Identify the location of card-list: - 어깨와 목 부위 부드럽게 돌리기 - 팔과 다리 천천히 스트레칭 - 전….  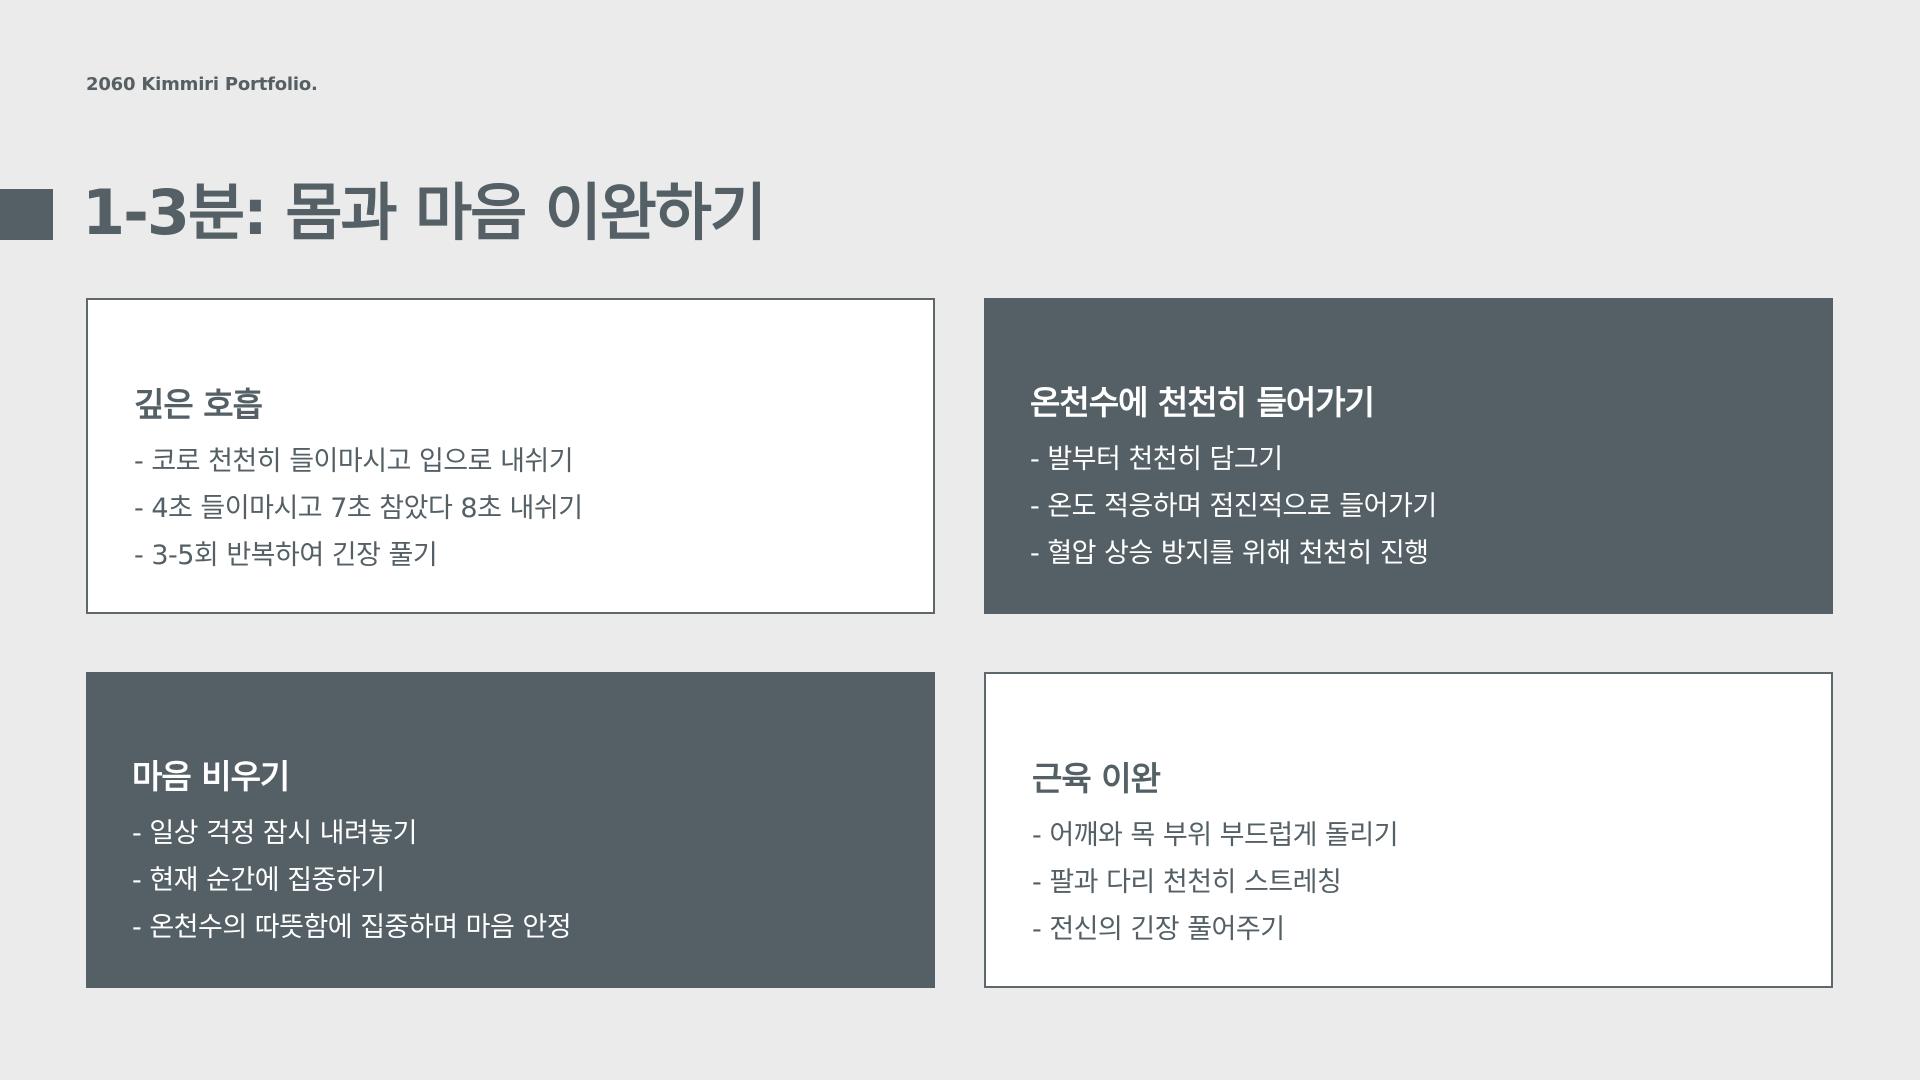
(1431, 882).